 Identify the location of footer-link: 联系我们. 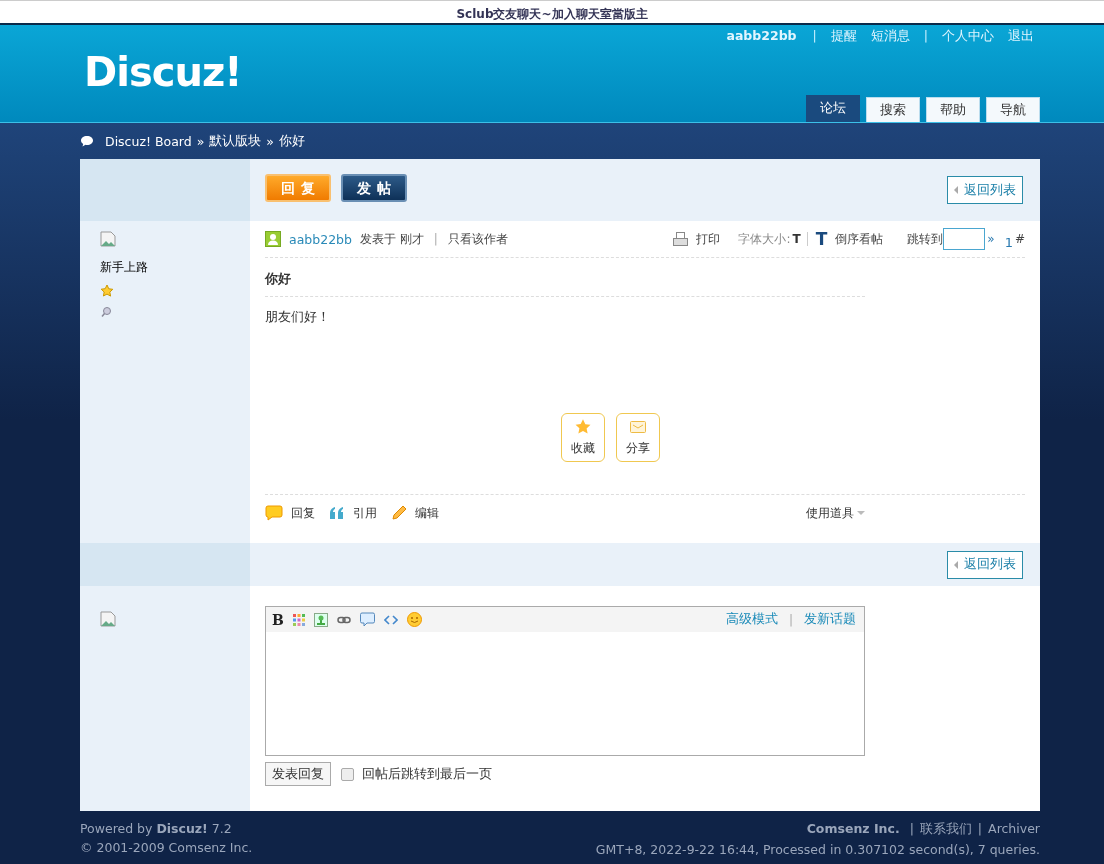
(945, 829).